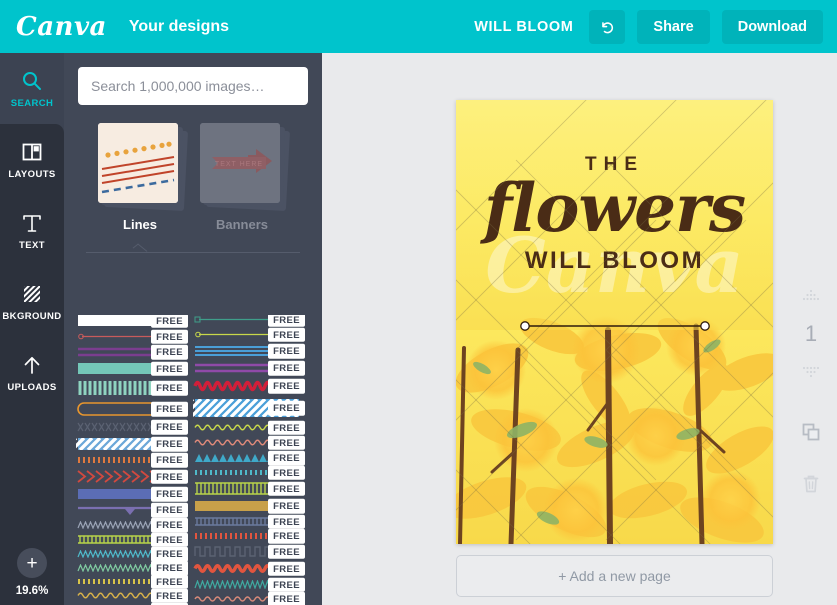 Image resolution: width=837 pixels, height=605 pixels. I want to click on your-designs-link: Your designs, so click(179, 27).